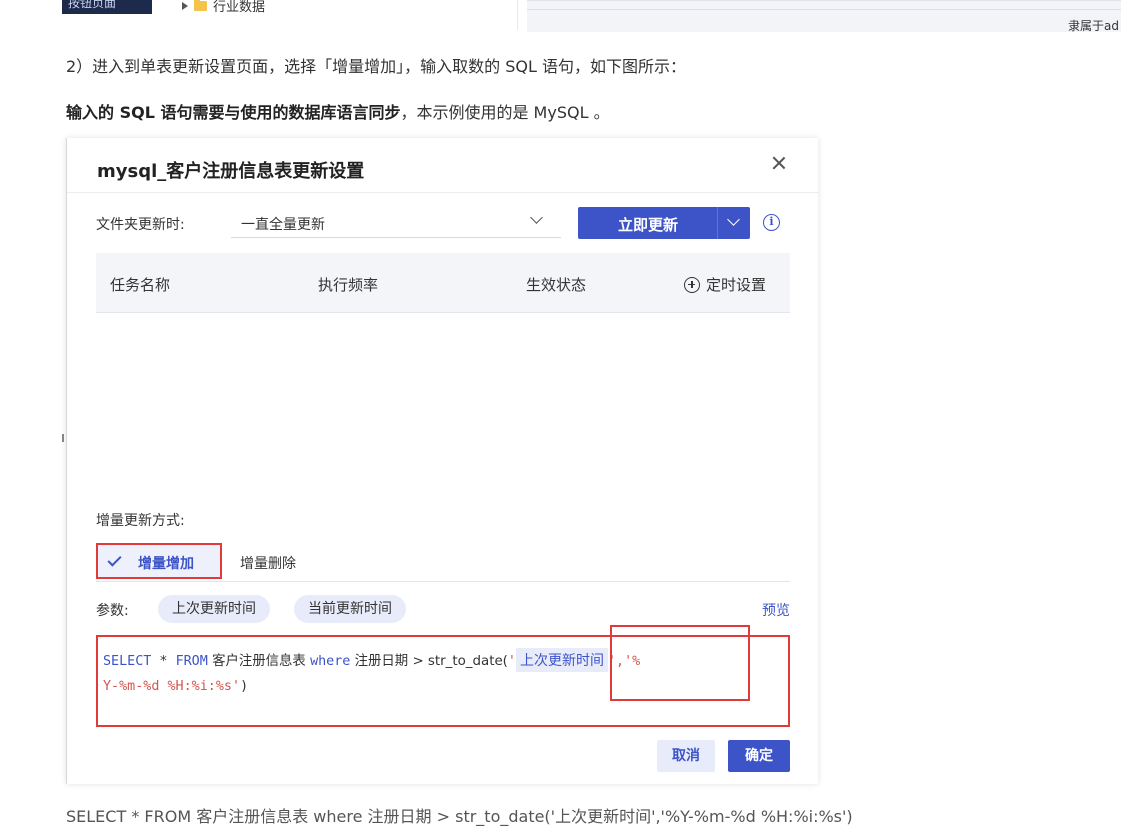 This screenshot has width=1121, height=830. Describe the element at coordinates (686, 756) in the screenshot. I see `cancel-button: 取消` at that location.